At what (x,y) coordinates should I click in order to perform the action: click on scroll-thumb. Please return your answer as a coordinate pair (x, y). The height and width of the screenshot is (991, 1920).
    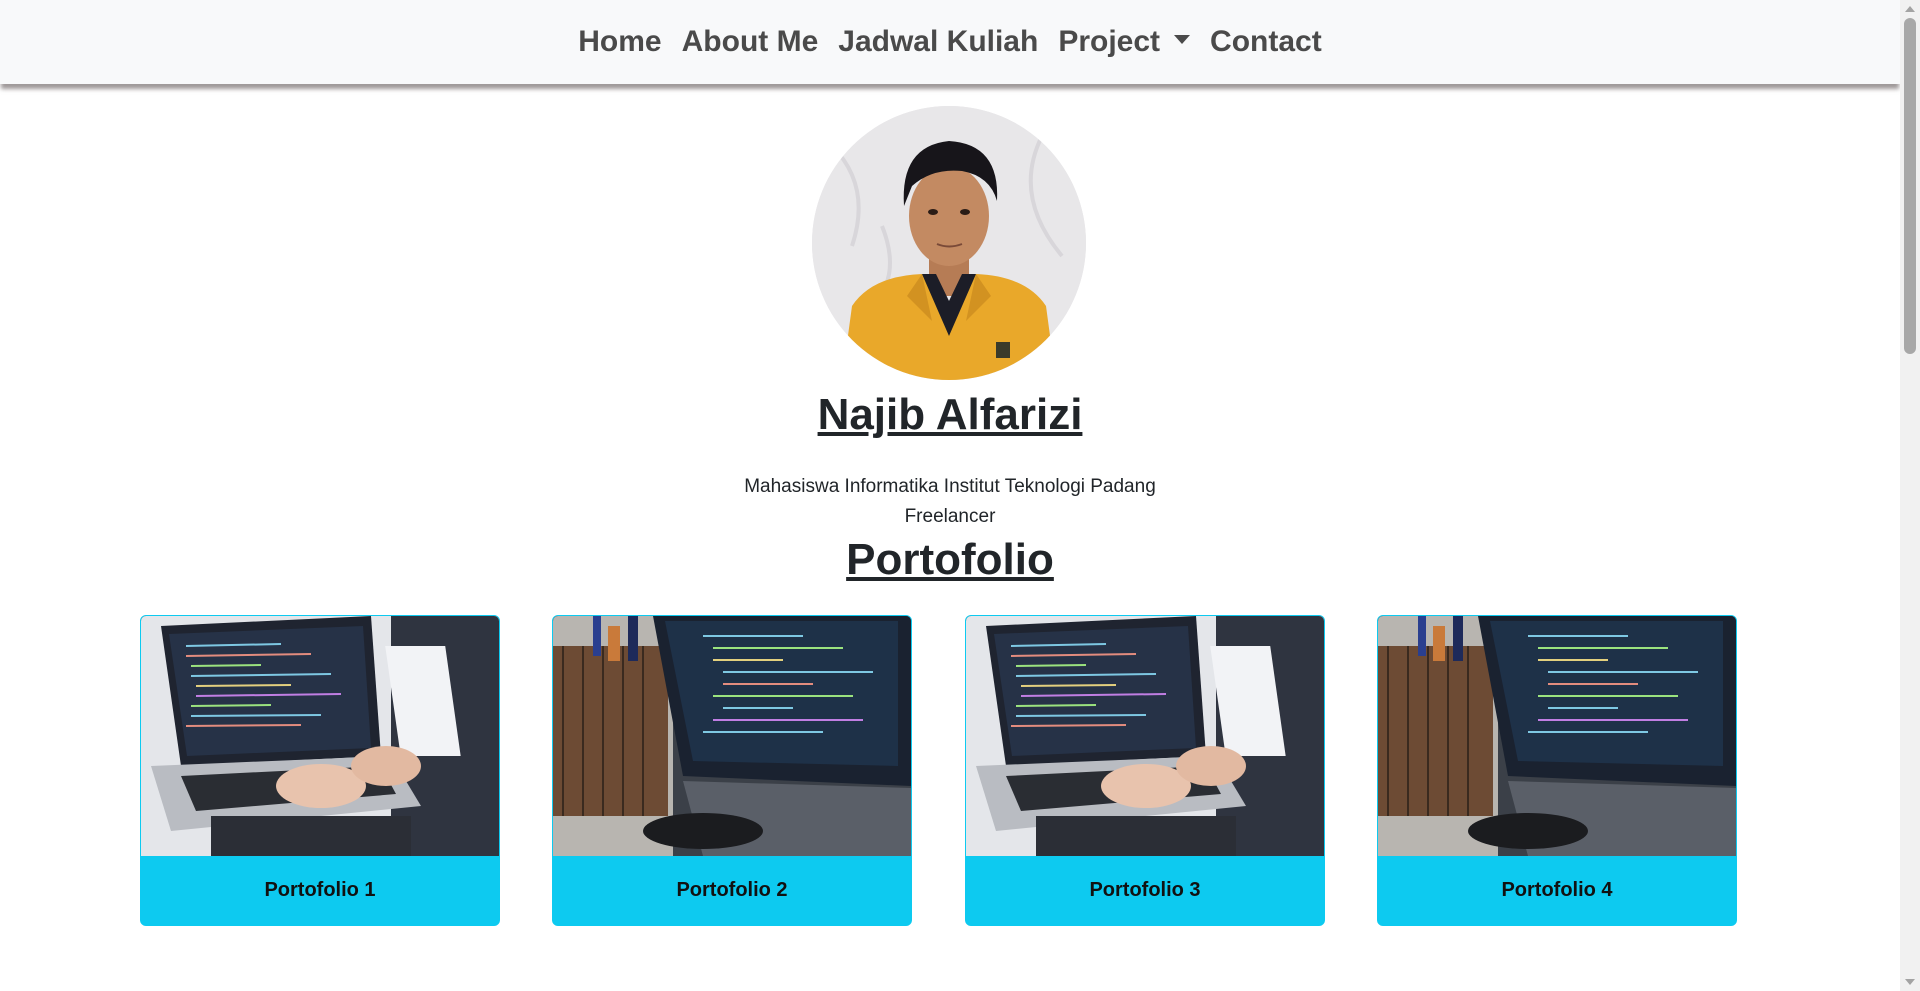
    Looking at the image, I should click on (1910, 186).